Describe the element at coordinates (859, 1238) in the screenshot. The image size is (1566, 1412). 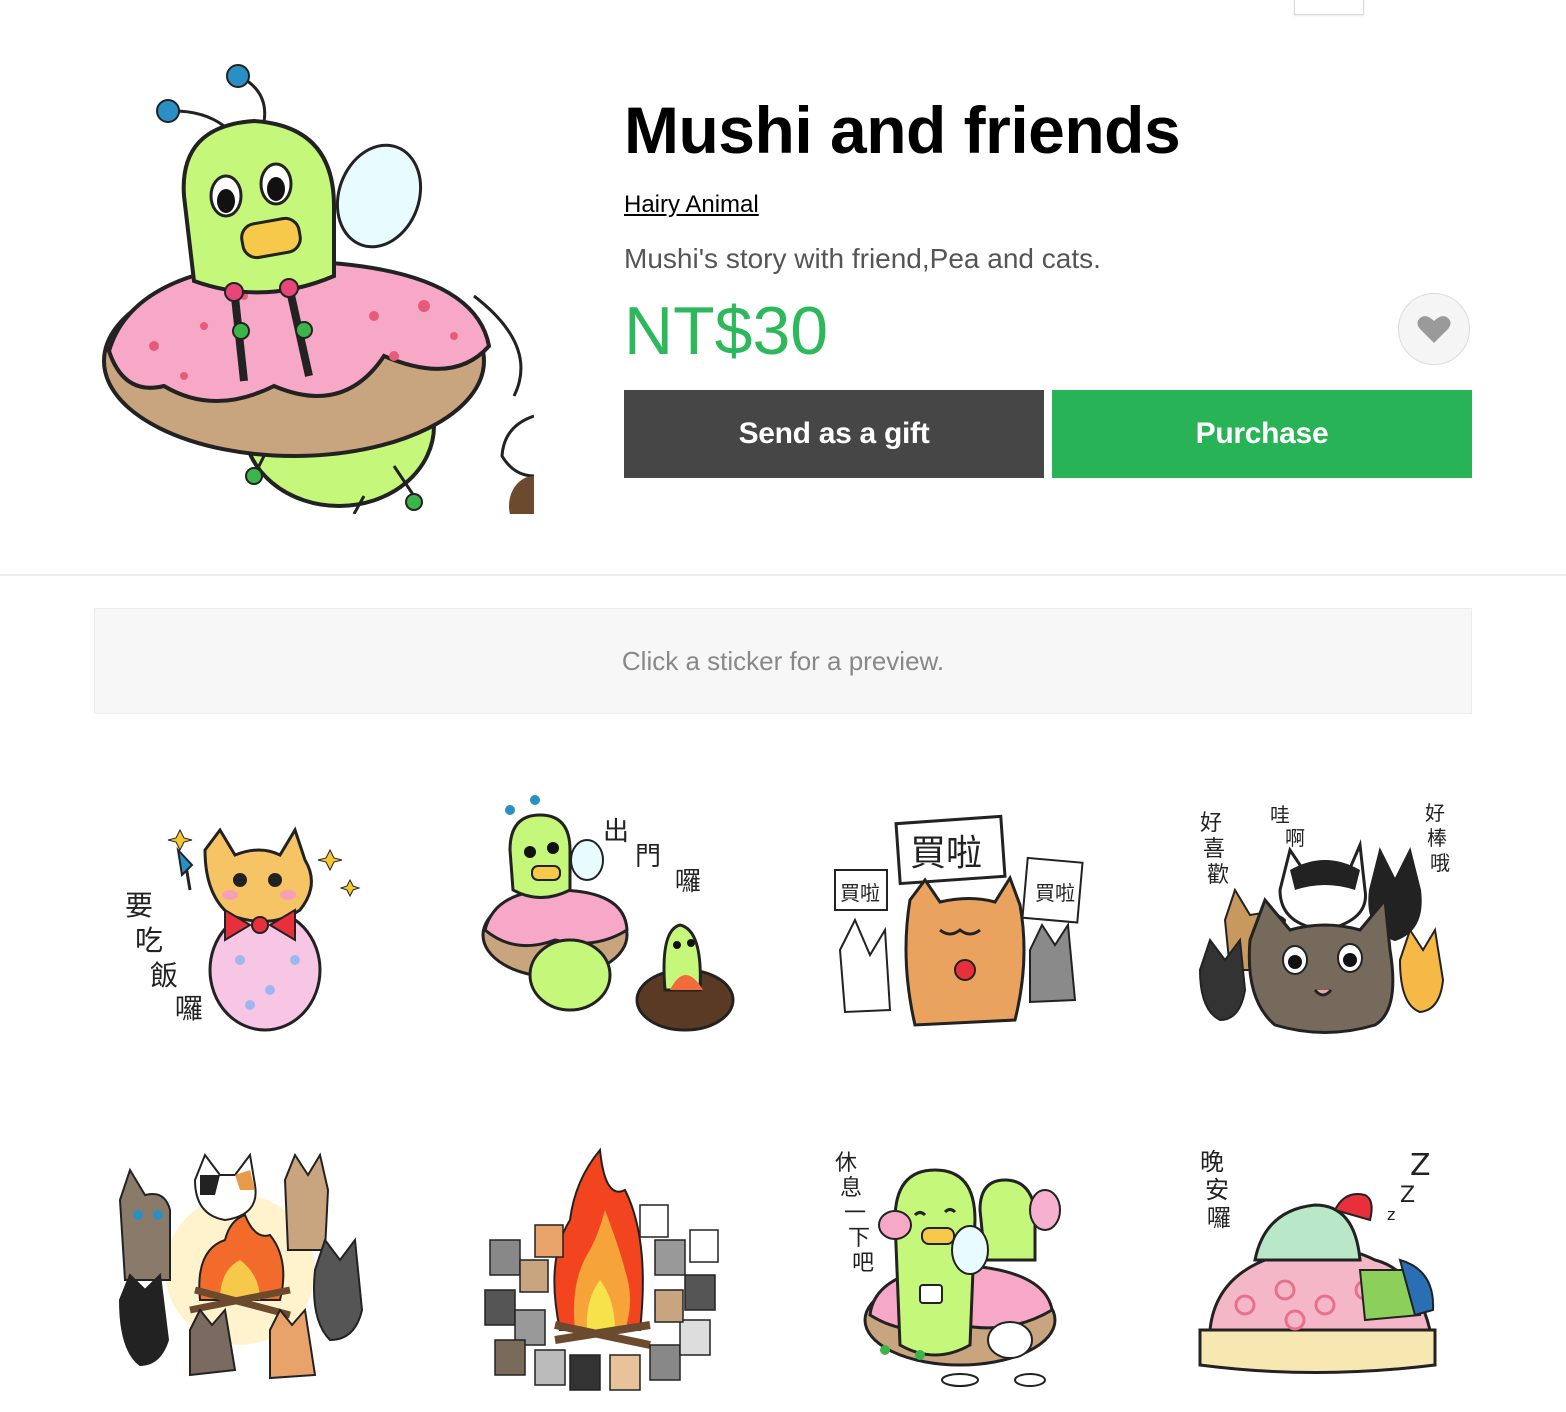
I see `svg-text: 下` at that location.